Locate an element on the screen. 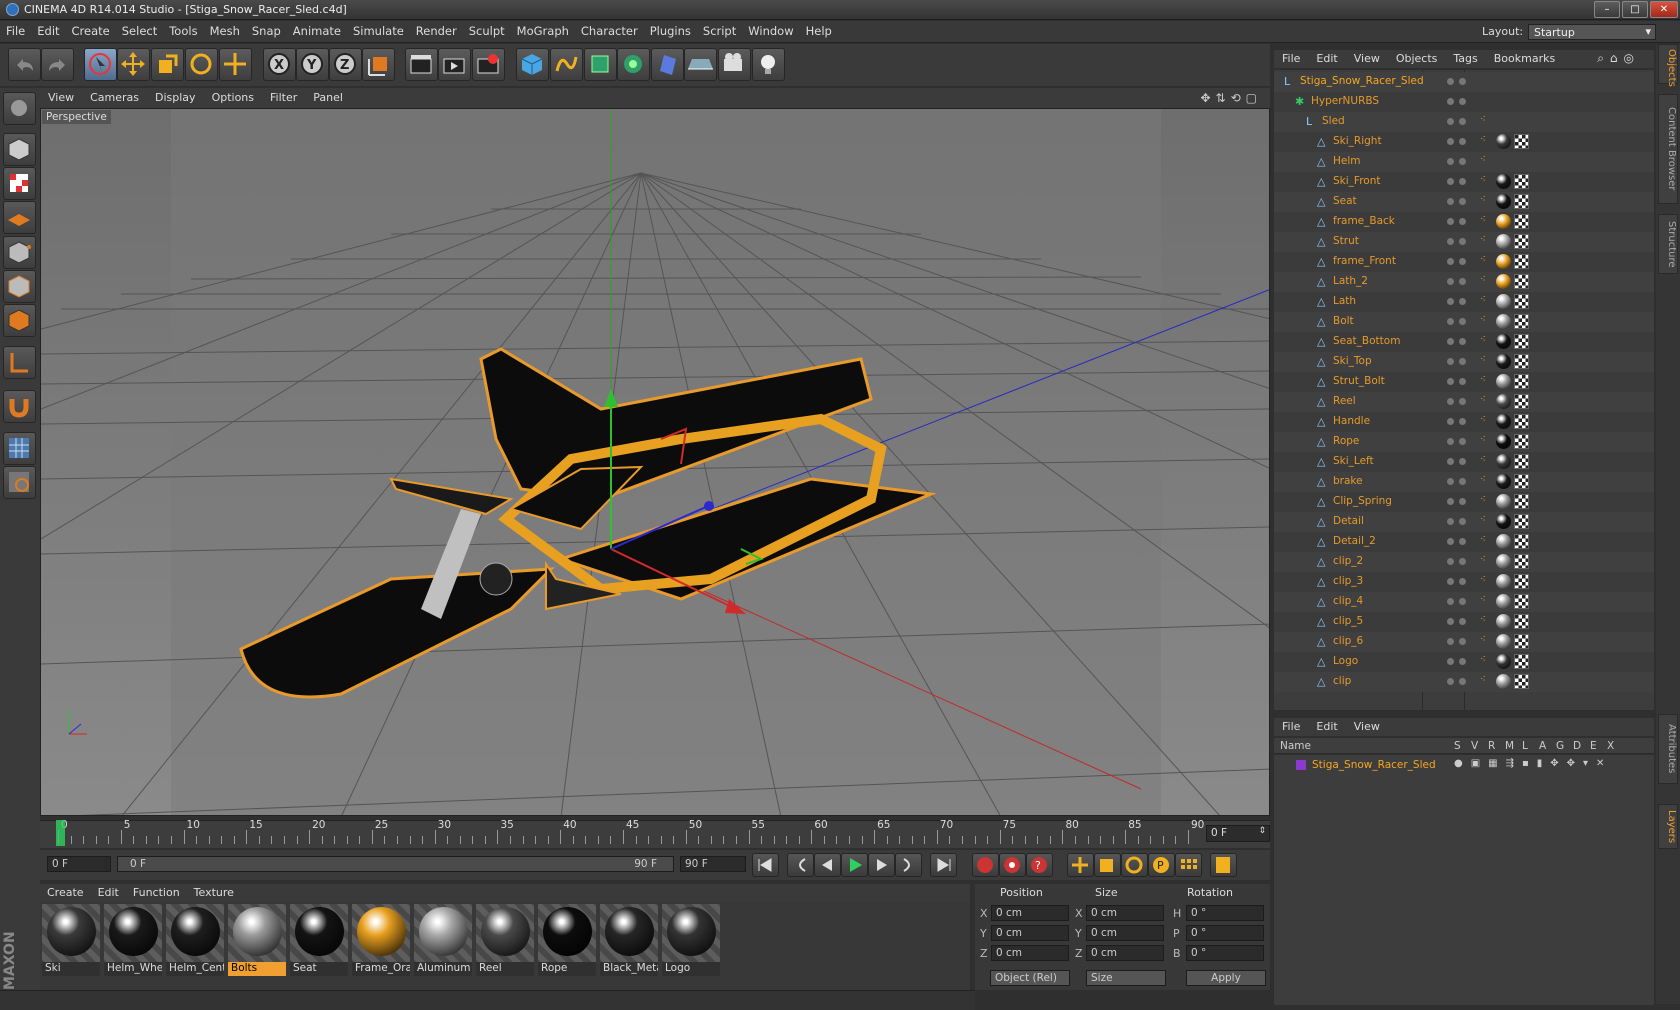 The width and height of the screenshot is (1680, 1010). size-field: 0 cm is located at coordinates (1125, 933).